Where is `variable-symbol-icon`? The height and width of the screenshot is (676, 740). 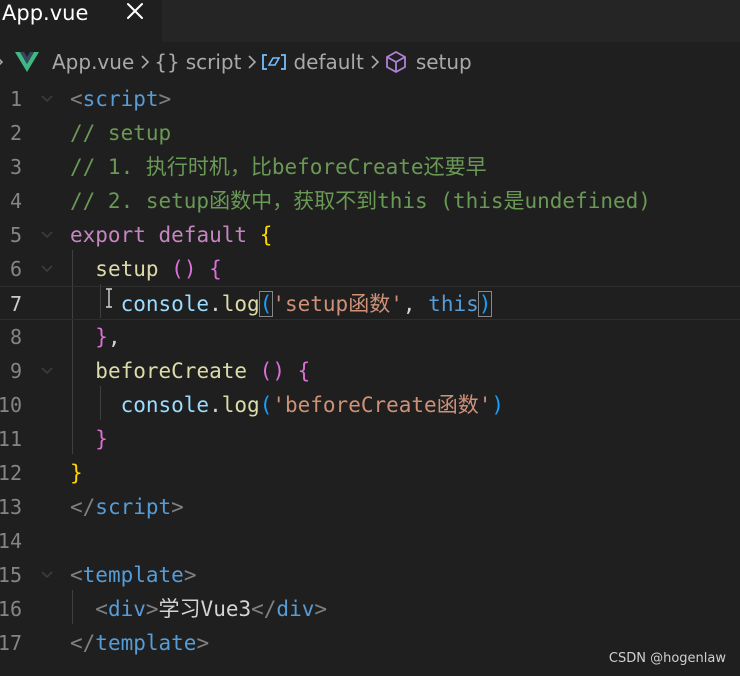 variable-symbol-icon is located at coordinates (274, 62).